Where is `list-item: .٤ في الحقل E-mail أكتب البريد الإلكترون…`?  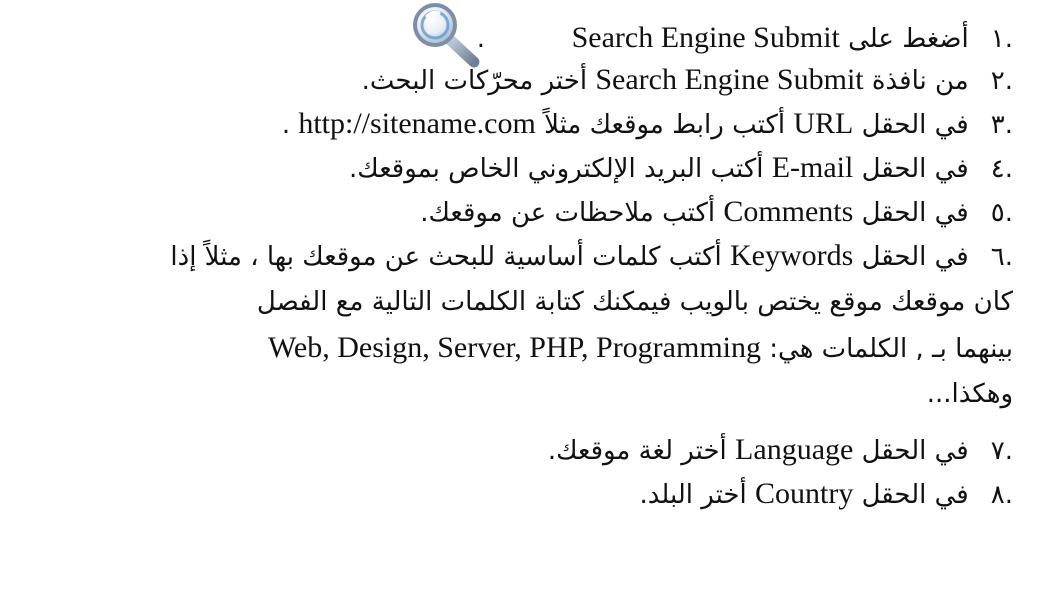 list-item: .٤ في الحقل E-mail أكتب البريد الإلكترون… is located at coordinates (681, 168).